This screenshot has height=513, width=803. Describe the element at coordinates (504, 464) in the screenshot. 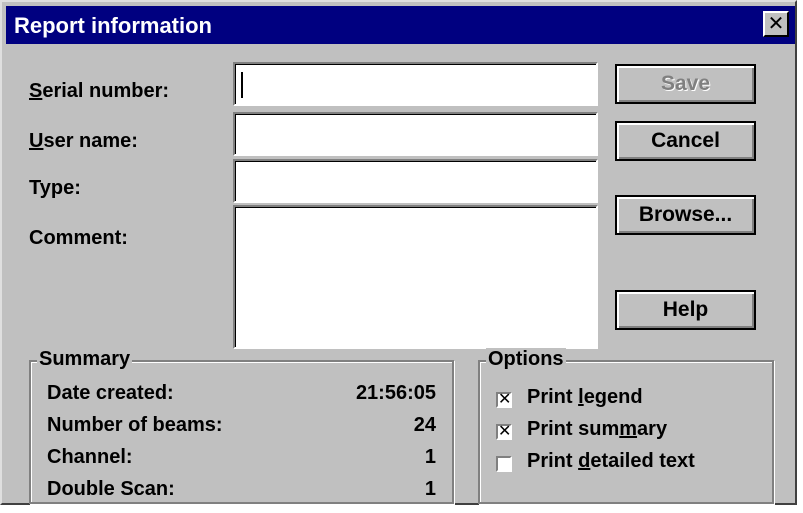

I see `checkbox-box` at that location.